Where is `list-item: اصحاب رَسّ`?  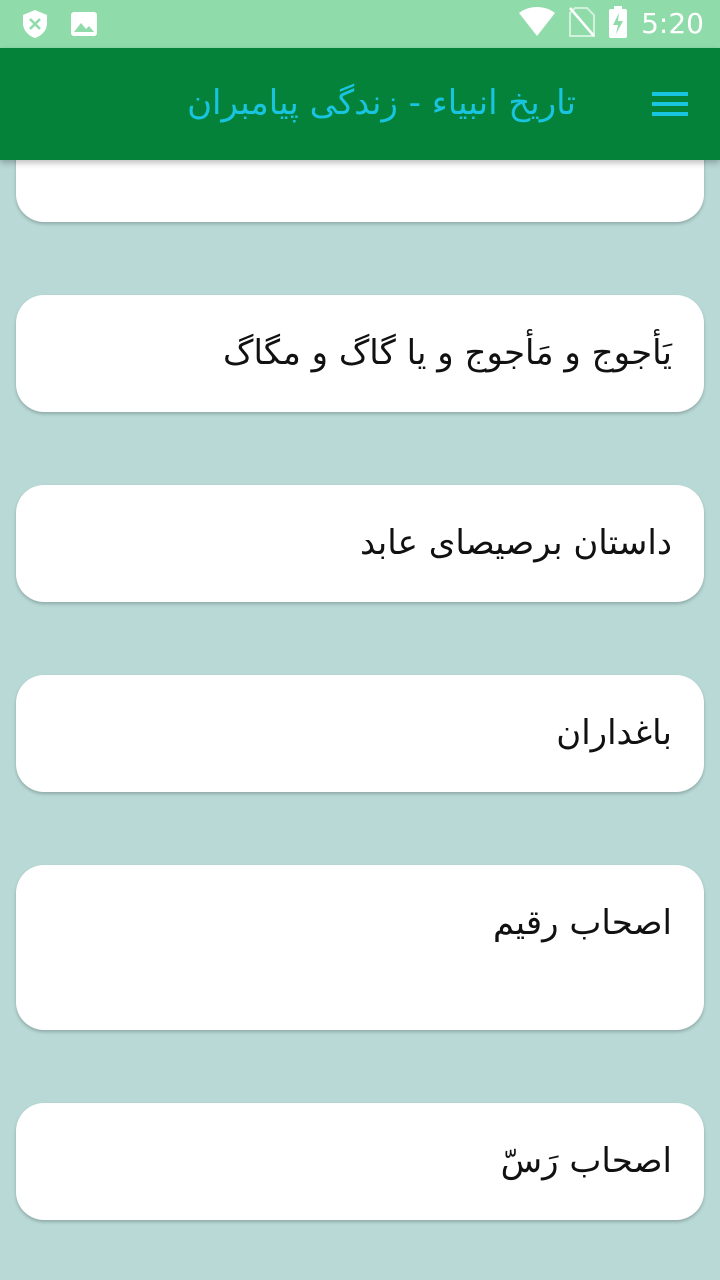 list-item: اصحاب رَسّ is located at coordinates (360, 1161).